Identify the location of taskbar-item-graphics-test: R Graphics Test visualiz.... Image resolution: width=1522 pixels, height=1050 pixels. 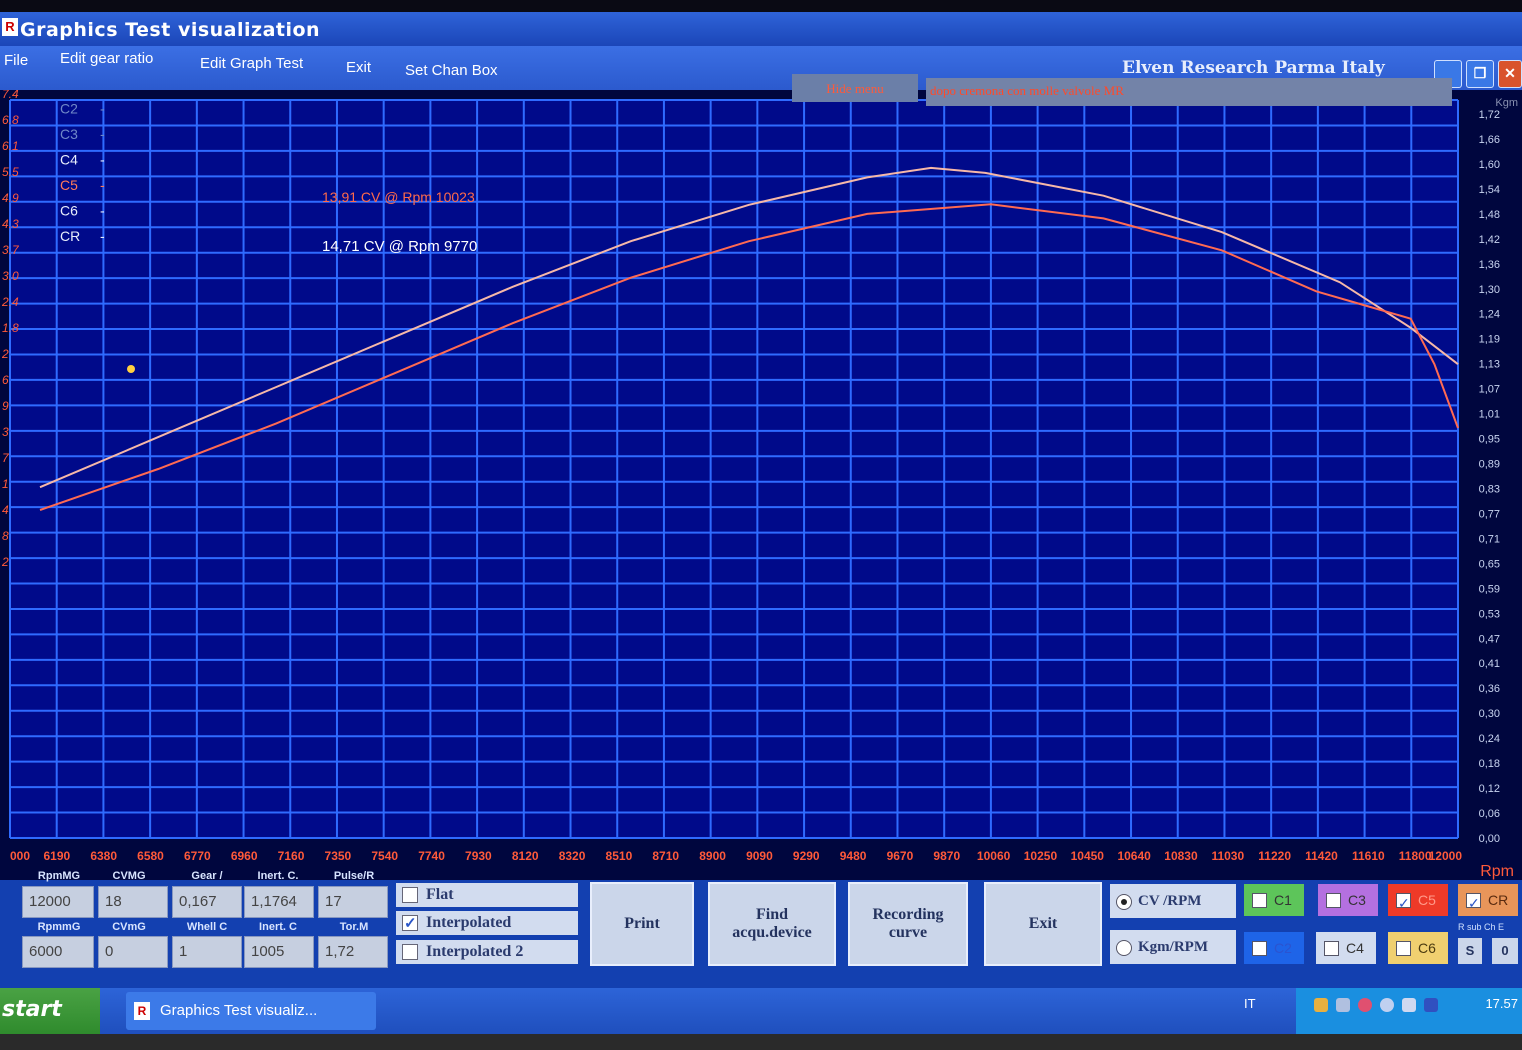
(251, 1011).